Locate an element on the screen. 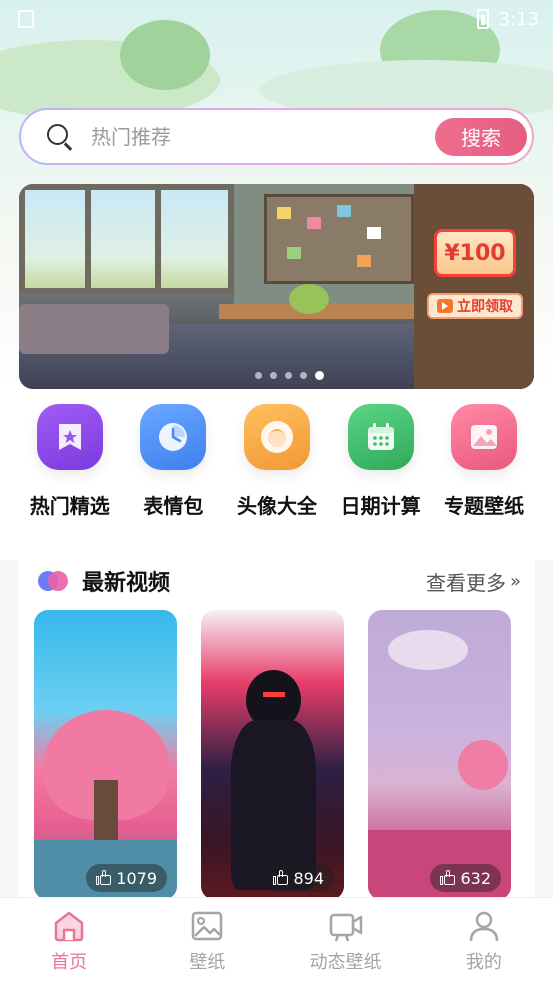 The image size is (553, 983). like-count: 632 is located at coordinates (475, 878).